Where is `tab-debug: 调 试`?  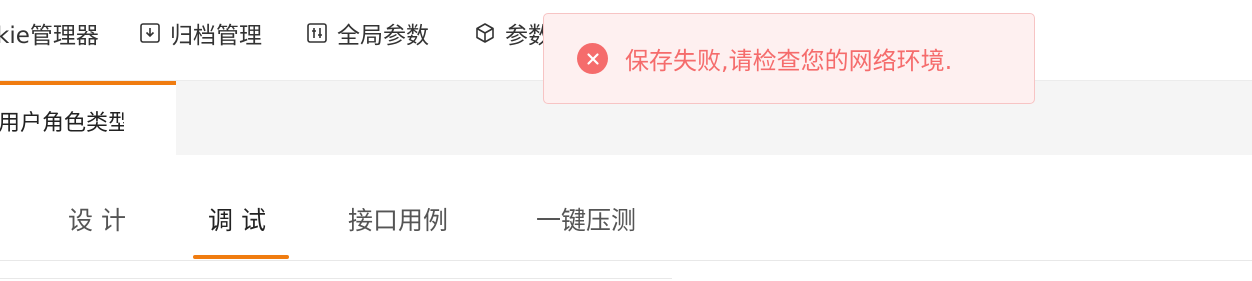 tab-debug: 调 试 is located at coordinates (237, 219).